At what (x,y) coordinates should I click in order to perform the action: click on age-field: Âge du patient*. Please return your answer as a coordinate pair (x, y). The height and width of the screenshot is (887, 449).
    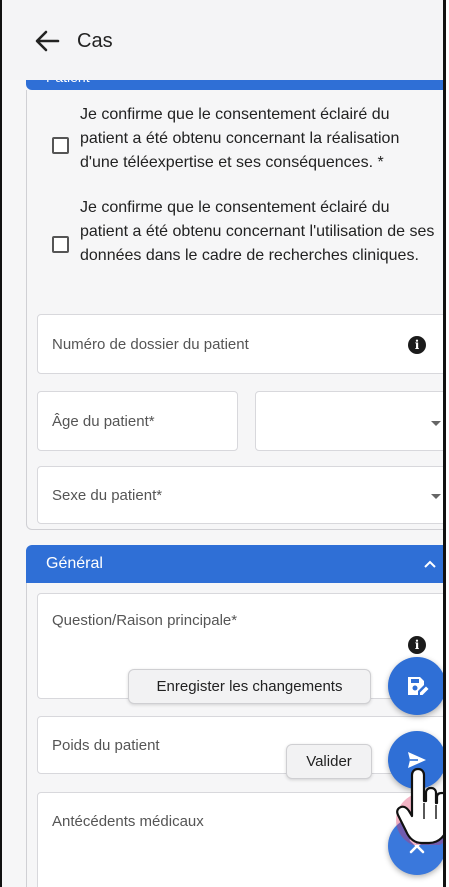
    Looking at the image, I should click on (137, 421).